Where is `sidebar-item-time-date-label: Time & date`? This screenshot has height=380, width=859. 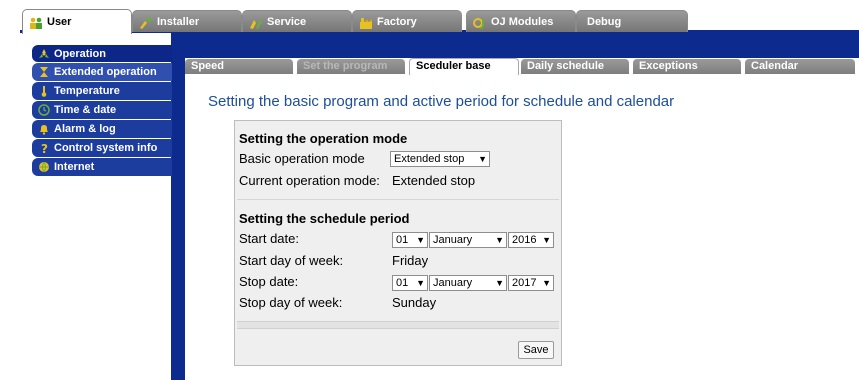 sidebar-item-time-date-label: Time & date is located at coordinates (85, 110).